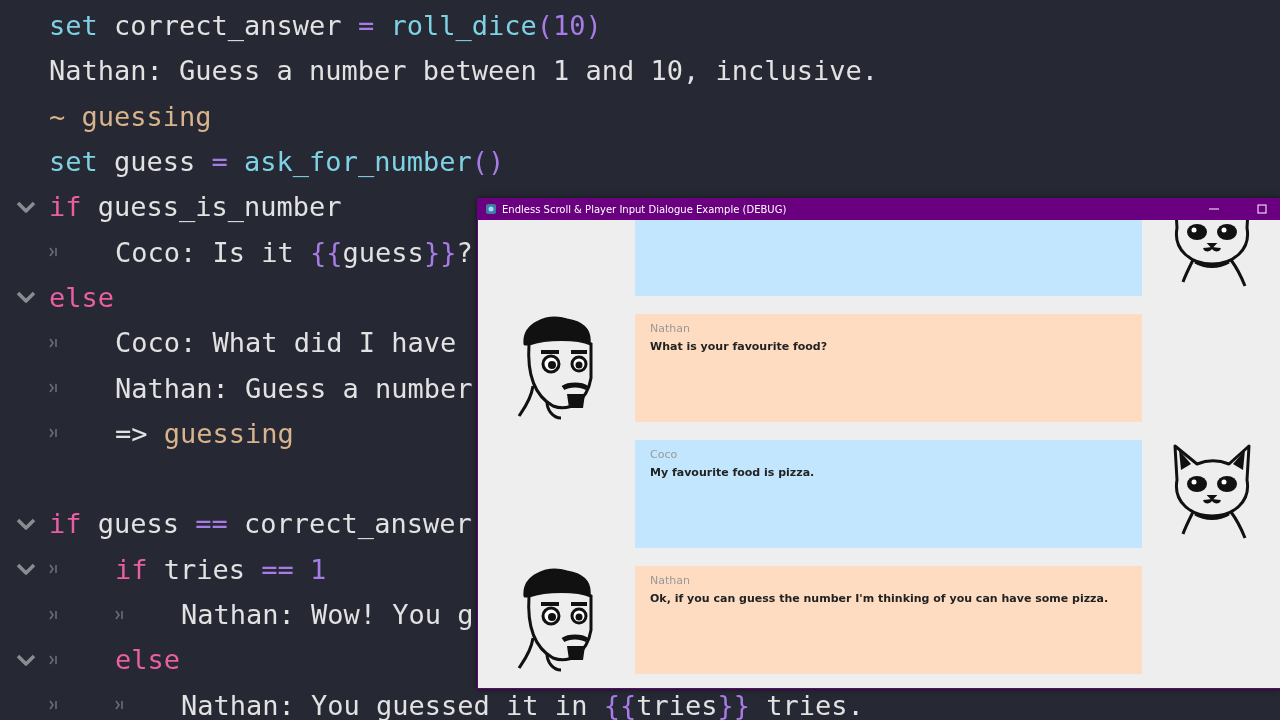  I want to click on code-line: Coco: What did I have, so click(286, 343).